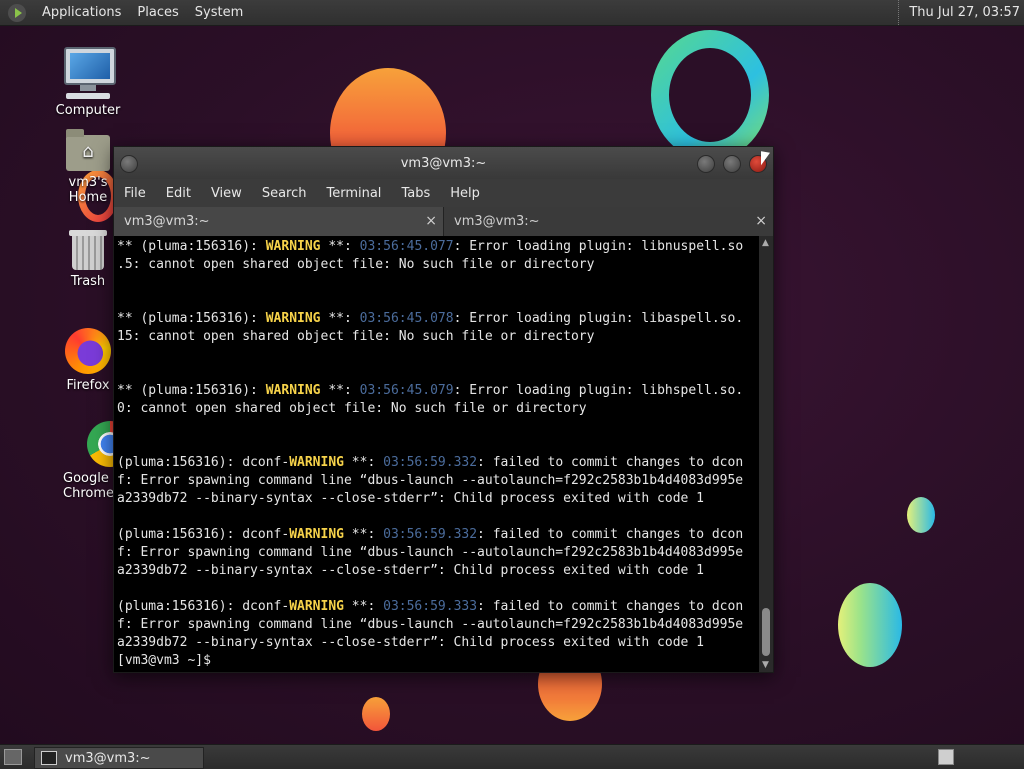  What do you see at coordinates (353, 193) in the screenshot?
I see `menu-terminal: Terminal` at bounding box center [353, 193].